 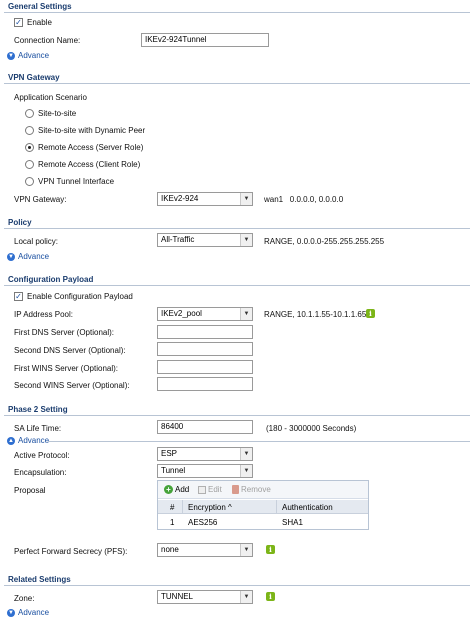 I want to click on cell-authentication: SHA1, so click(x=292, y=522).